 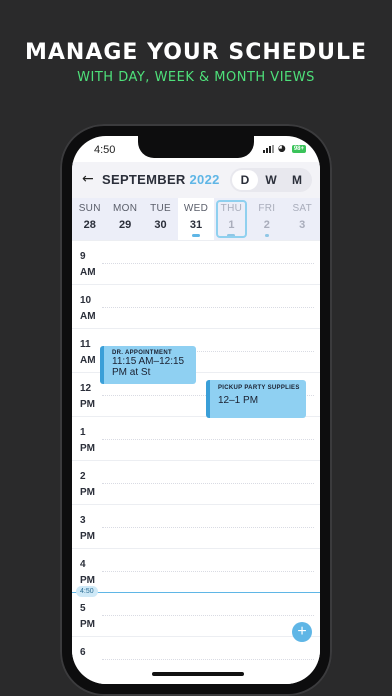 What do you see at coordinates (196, 482) in the screenshot?
I see `hour-row: 2 PM` at bounding box center [196, 482].